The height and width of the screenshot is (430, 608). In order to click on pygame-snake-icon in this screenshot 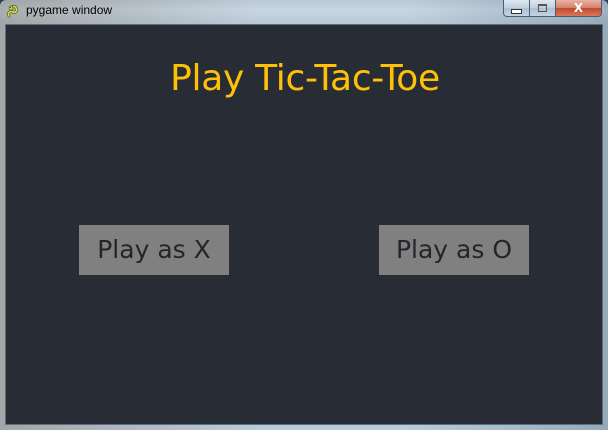, I will do `click(13, 11)`.